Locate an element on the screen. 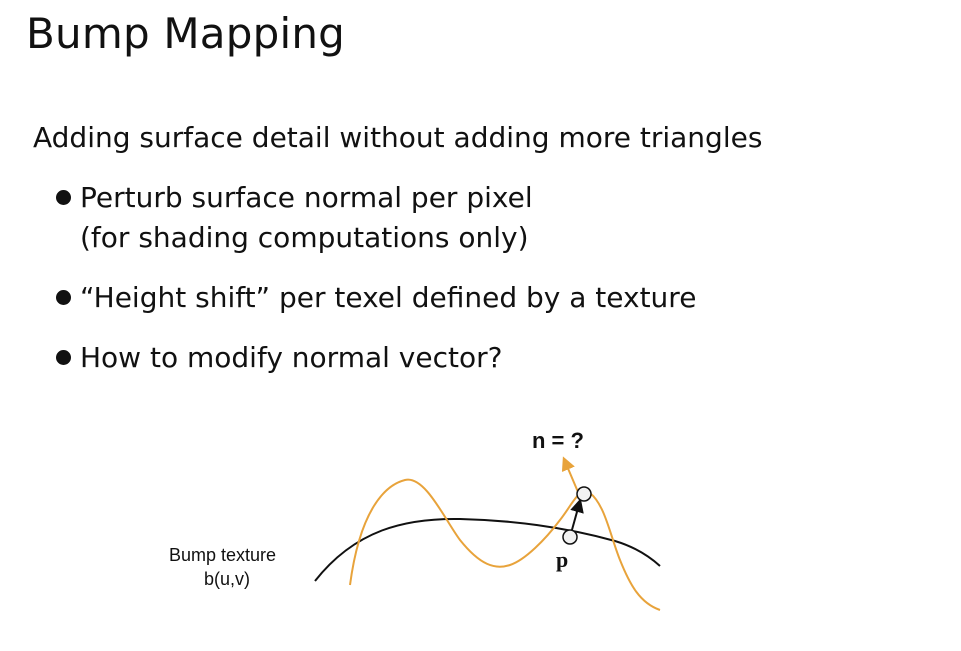  normal-arrow is located at coordinates (570, 474).